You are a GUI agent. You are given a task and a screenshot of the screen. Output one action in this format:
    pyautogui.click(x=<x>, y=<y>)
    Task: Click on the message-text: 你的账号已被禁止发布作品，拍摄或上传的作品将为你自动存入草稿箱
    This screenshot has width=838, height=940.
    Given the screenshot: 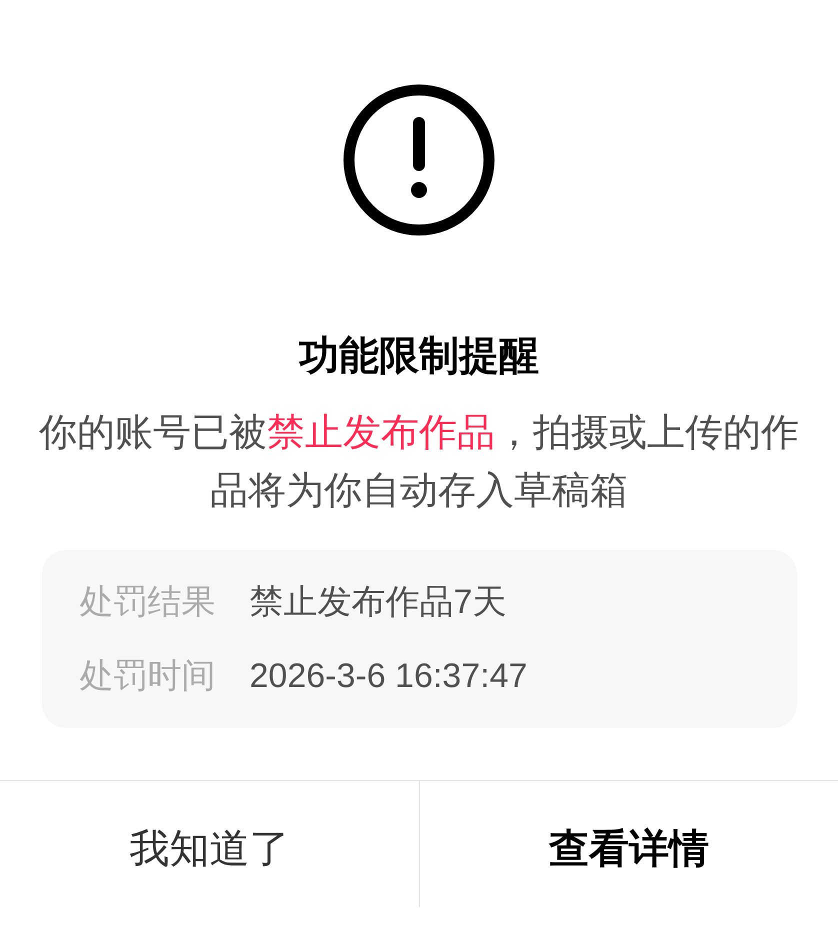 What is the action you would take?
    pyautogui.click(x=419, y=462)
    